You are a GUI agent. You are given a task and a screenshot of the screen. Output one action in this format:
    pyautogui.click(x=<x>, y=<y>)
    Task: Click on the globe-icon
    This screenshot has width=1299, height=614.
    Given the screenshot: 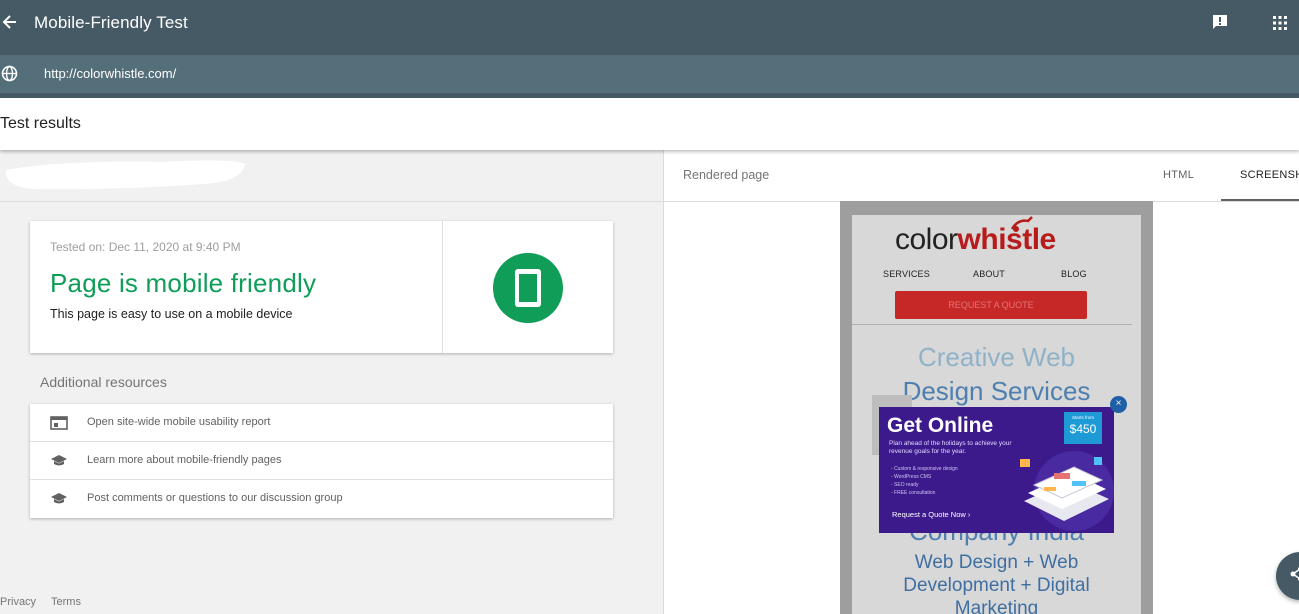 What is the action you would take?
    pyautogui.click(x=9, y=73)
    